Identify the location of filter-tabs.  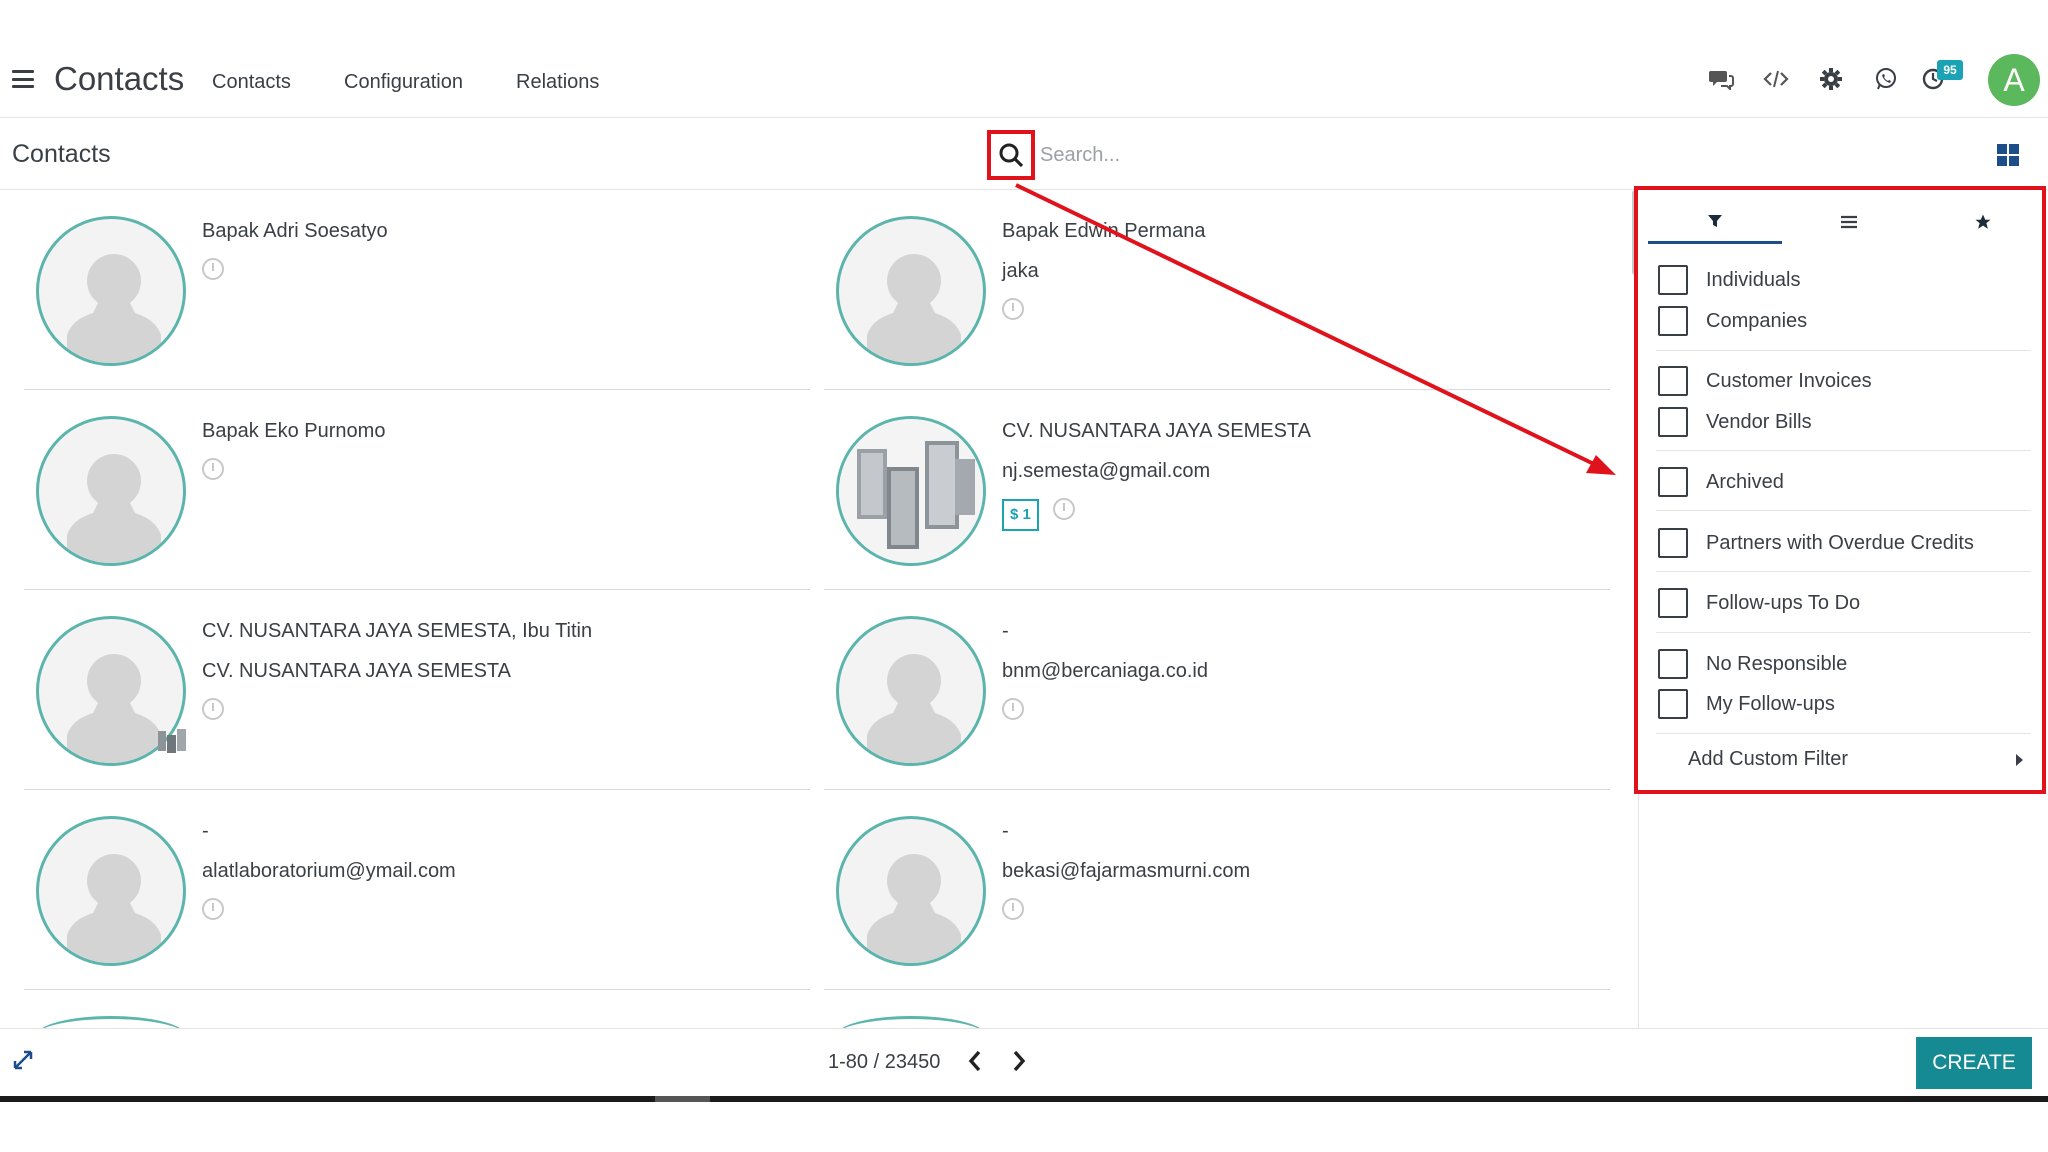
(1844, 222).